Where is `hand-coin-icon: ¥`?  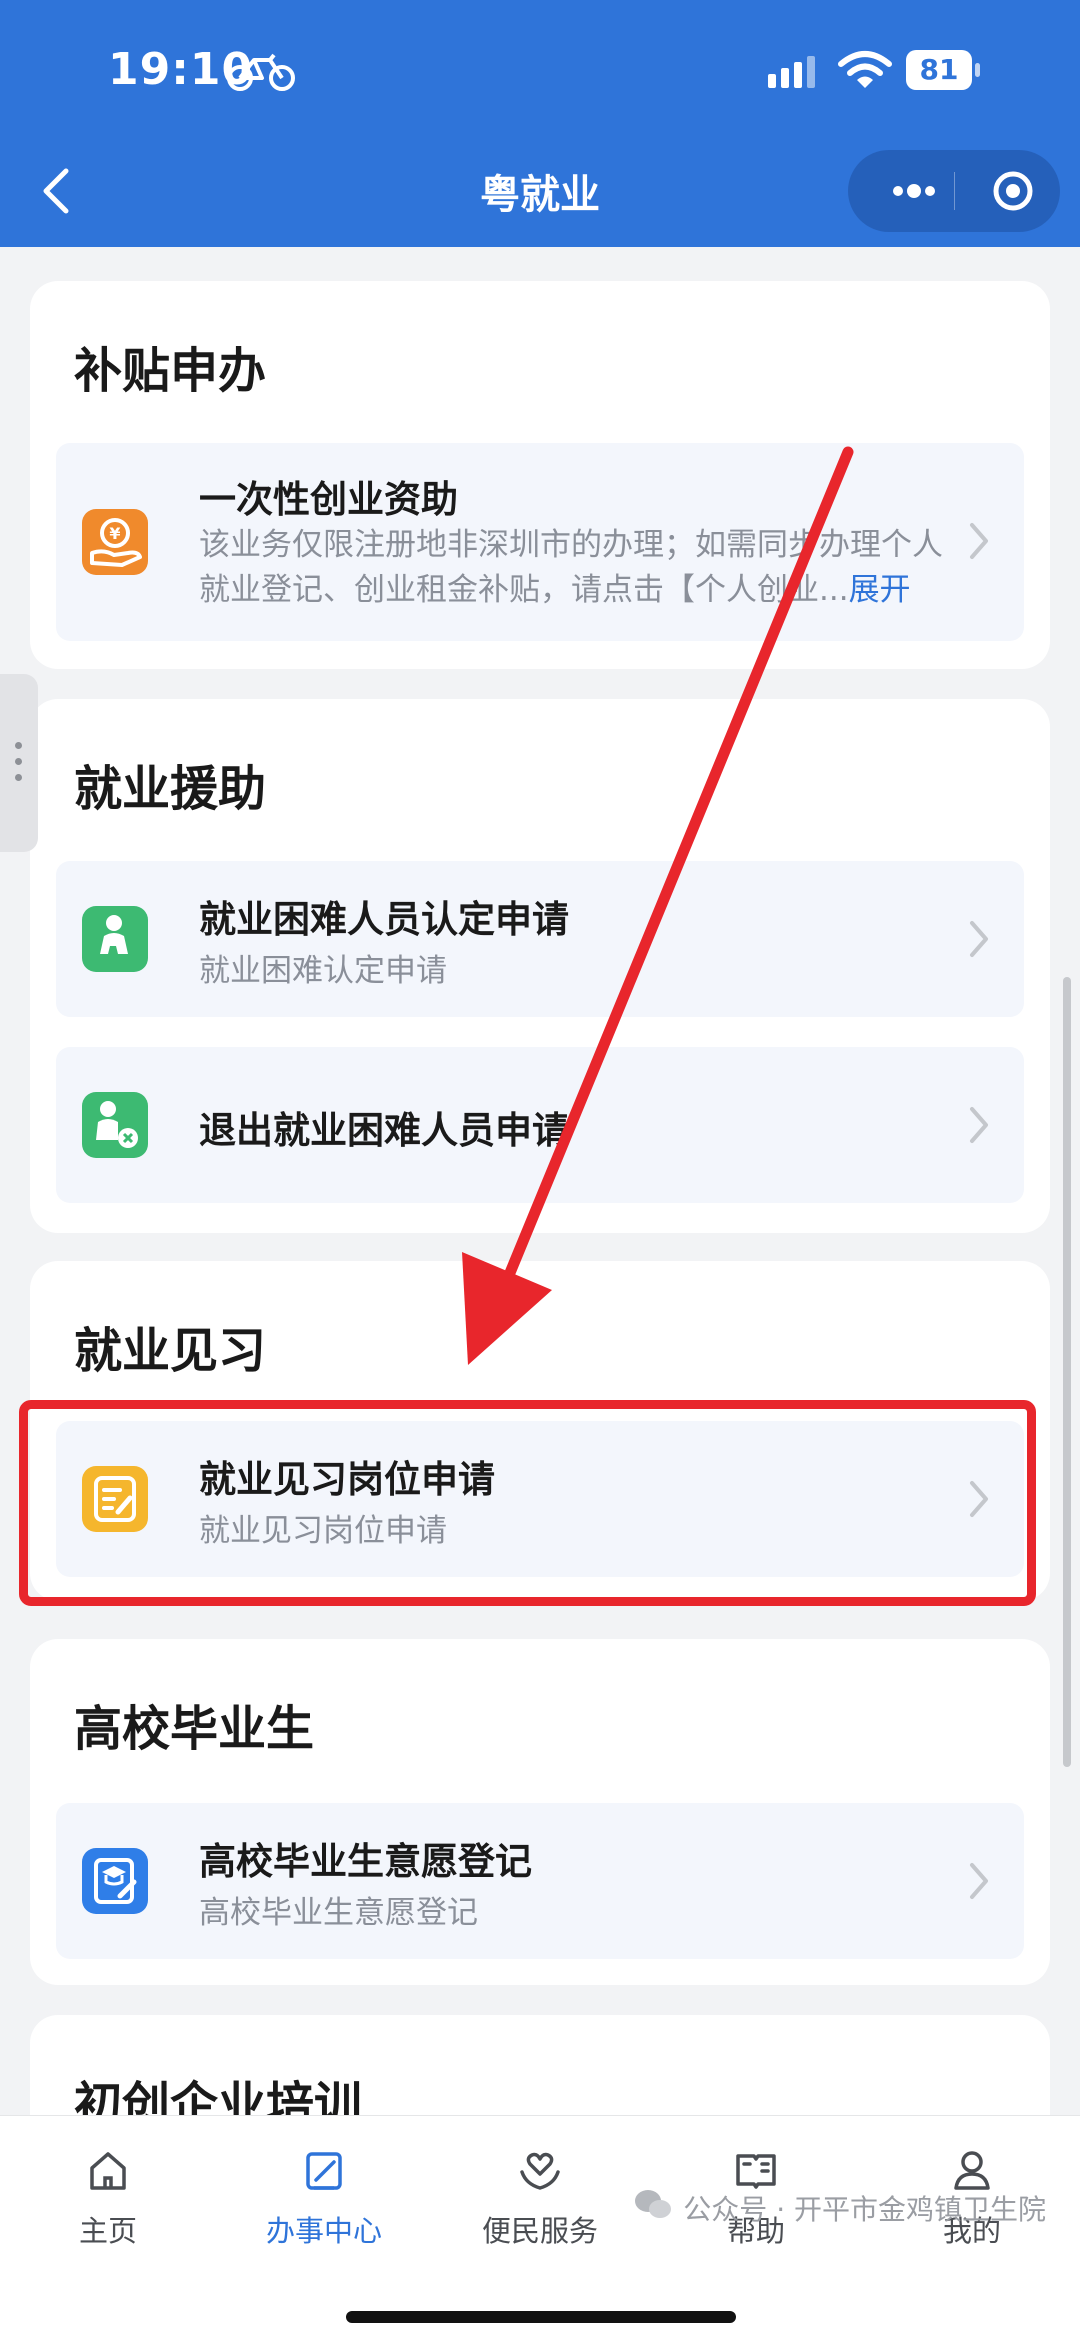 hand-coin-icon: ¥ is located at coordinates (115, 542).